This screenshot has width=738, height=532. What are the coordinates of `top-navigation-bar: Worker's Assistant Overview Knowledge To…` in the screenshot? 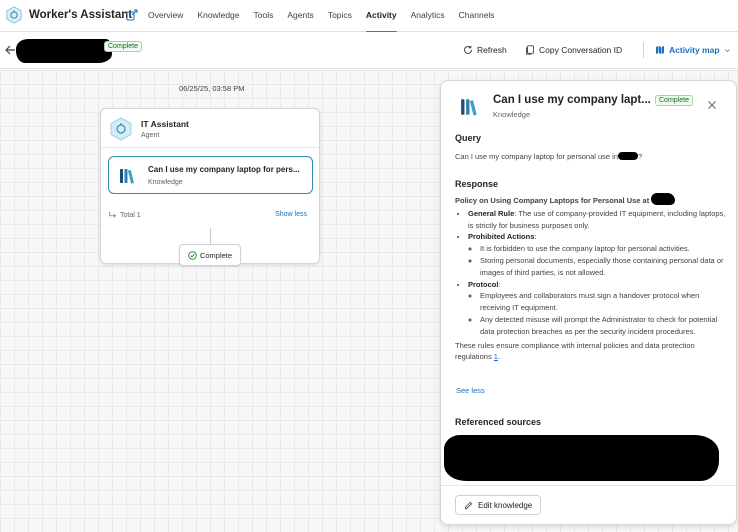 It's located at (369, 16).